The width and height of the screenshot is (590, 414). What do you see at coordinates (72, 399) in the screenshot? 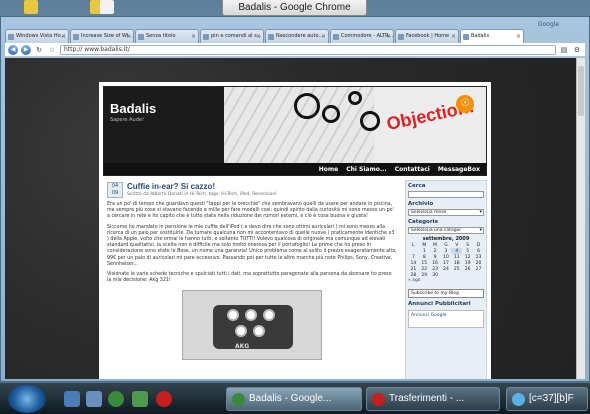
I see `show-desktop-icon` at bounding box center [72, 399].